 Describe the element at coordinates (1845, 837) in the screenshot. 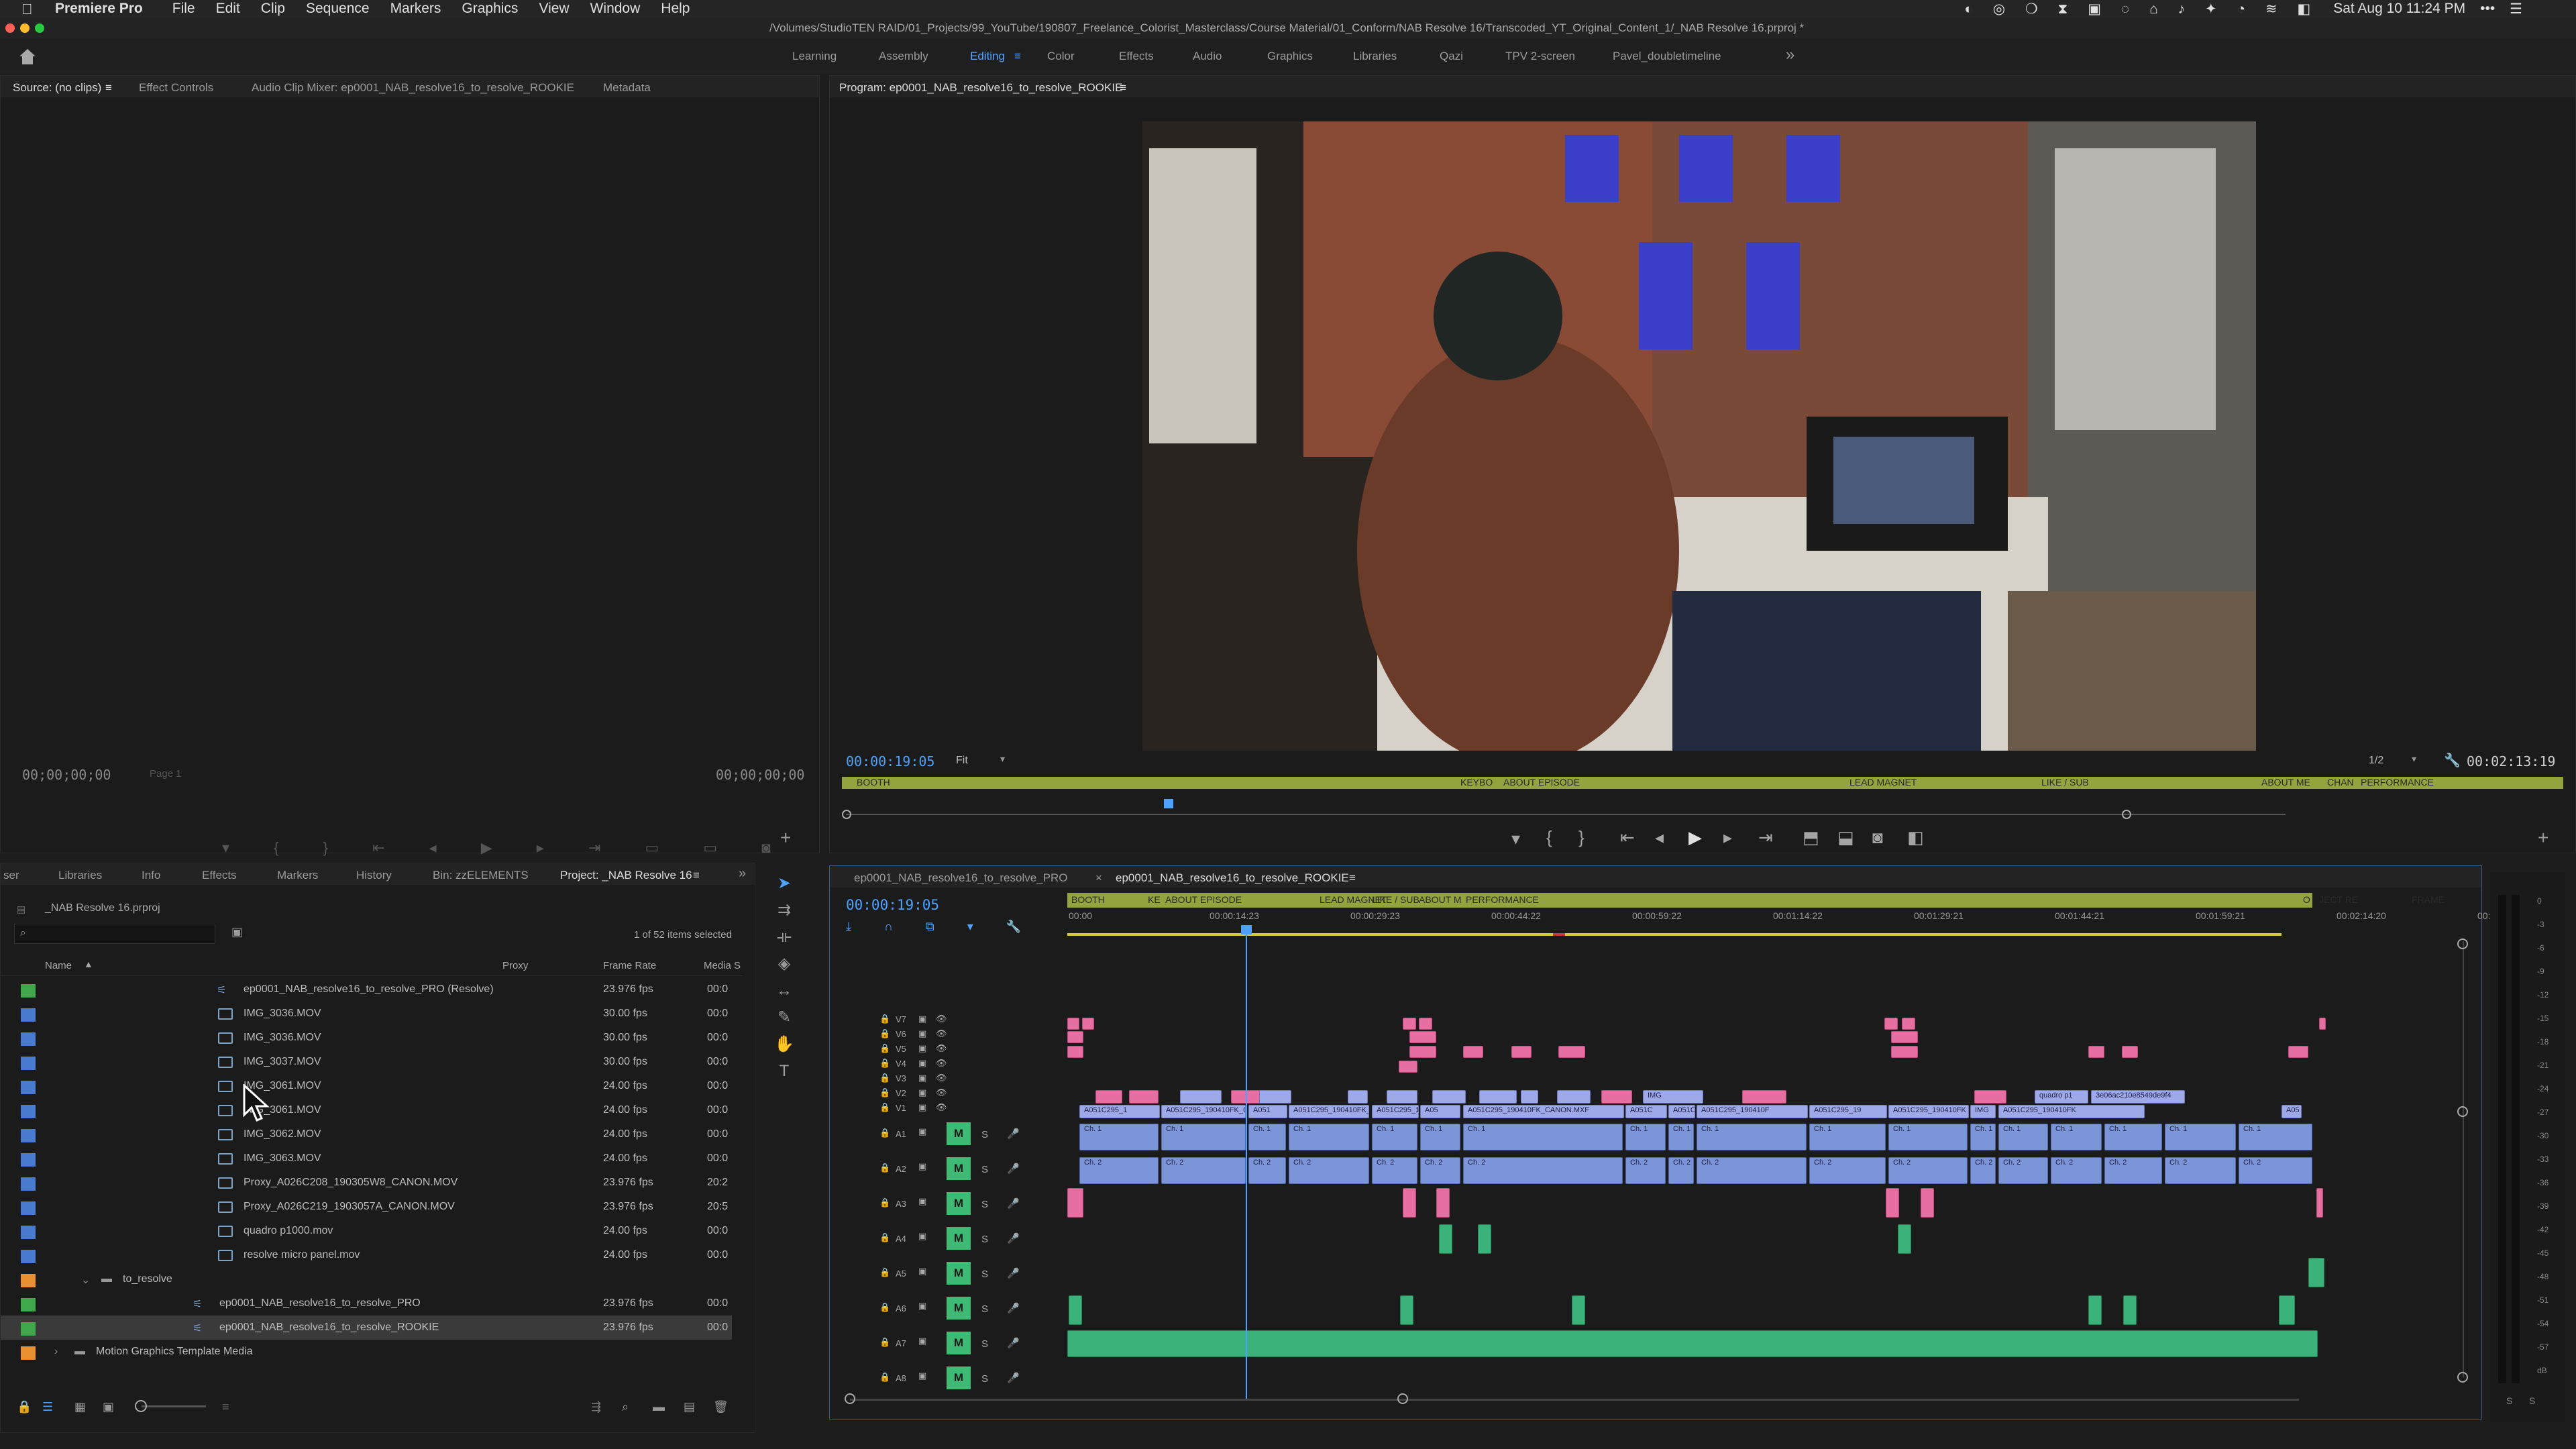

I see `extract-icon: ⬓` at that location.